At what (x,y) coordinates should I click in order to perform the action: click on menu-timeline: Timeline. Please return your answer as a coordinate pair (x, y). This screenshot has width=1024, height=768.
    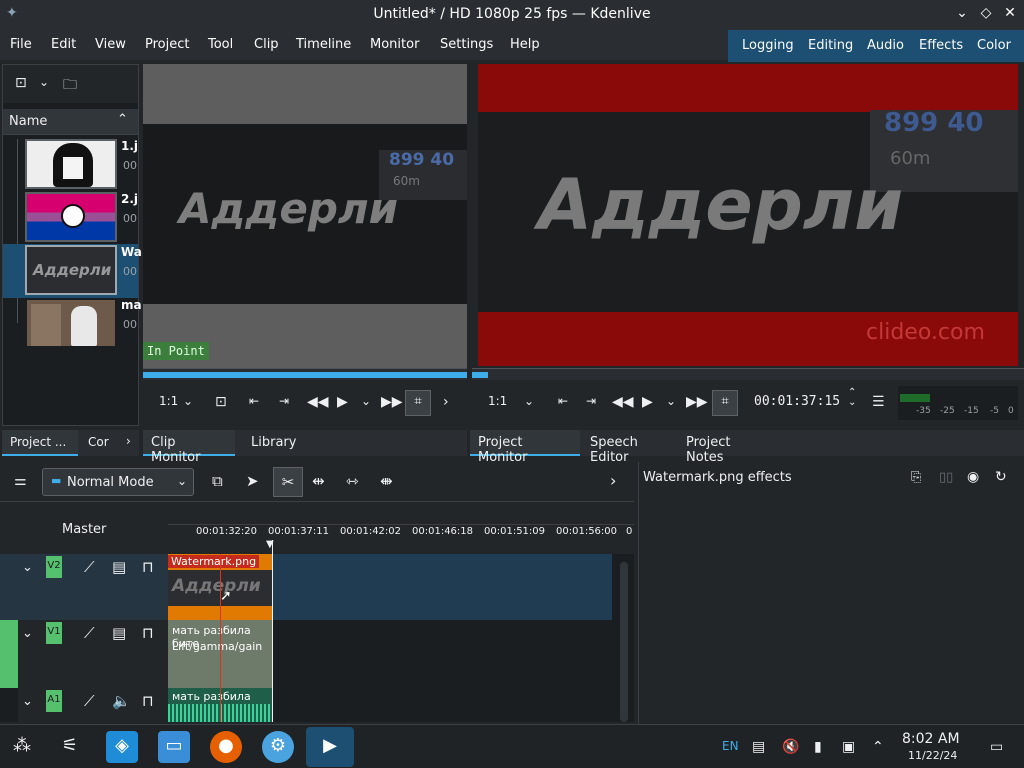
    Looking at the image, I should click on (323, 44).